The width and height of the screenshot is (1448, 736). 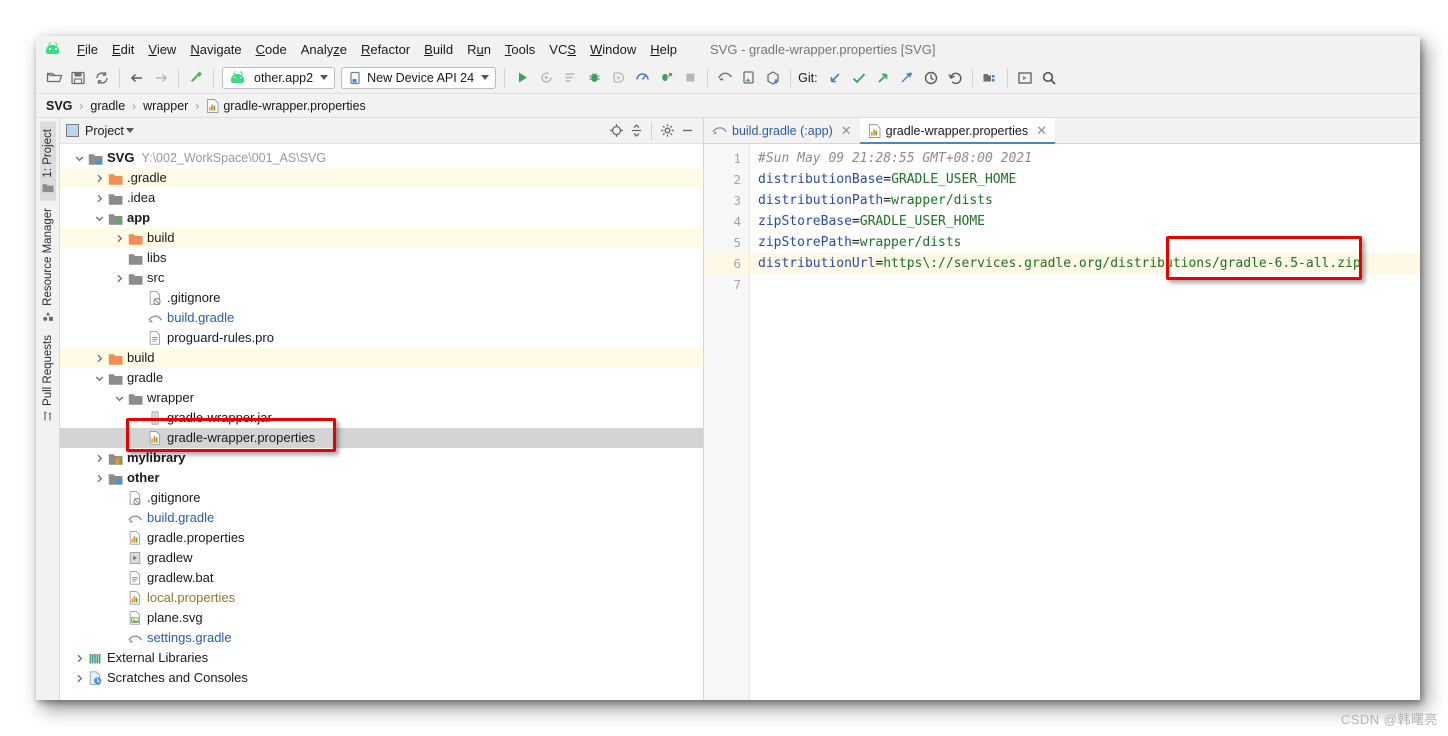 What do you see at coordinates (381, 218) in the screenshot?
I see `tree-item-app: app` at bounding box center [381, 218].